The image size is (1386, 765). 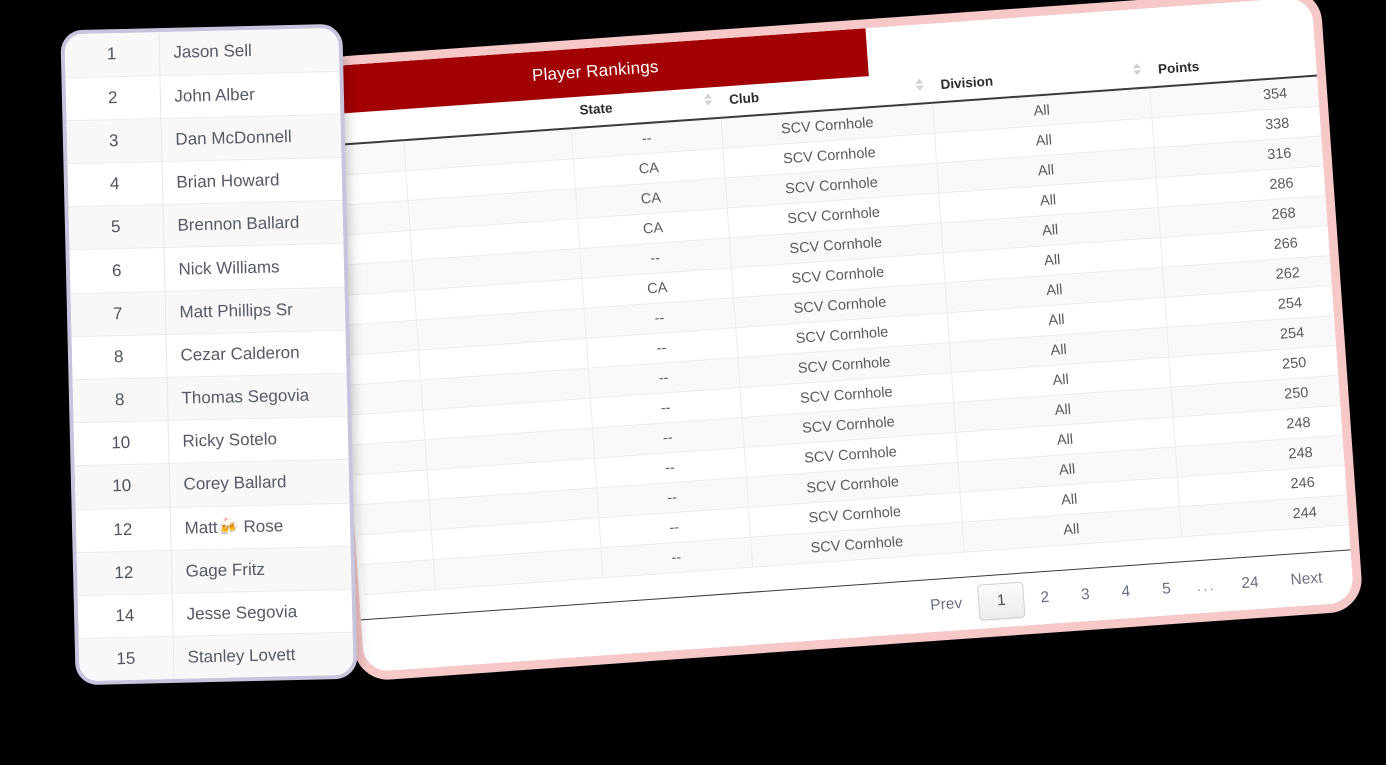 What do you see at coordinates (253, 224) in the screenshot?
I see `name-panel-player-name: Brennon Ballard` at bounding box center [253, 224].